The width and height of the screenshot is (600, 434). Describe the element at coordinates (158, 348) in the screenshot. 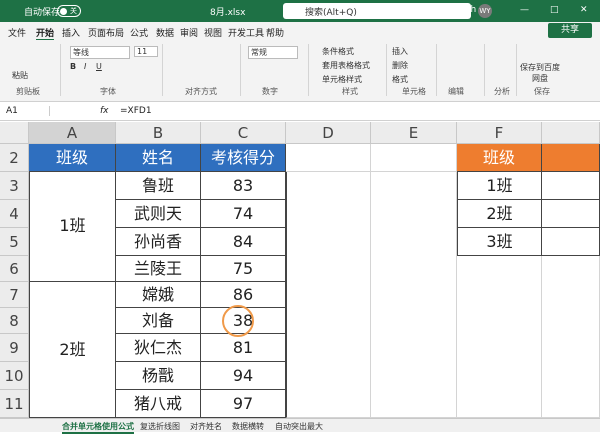

I see `name-cell: 狄仁杰` at that location.